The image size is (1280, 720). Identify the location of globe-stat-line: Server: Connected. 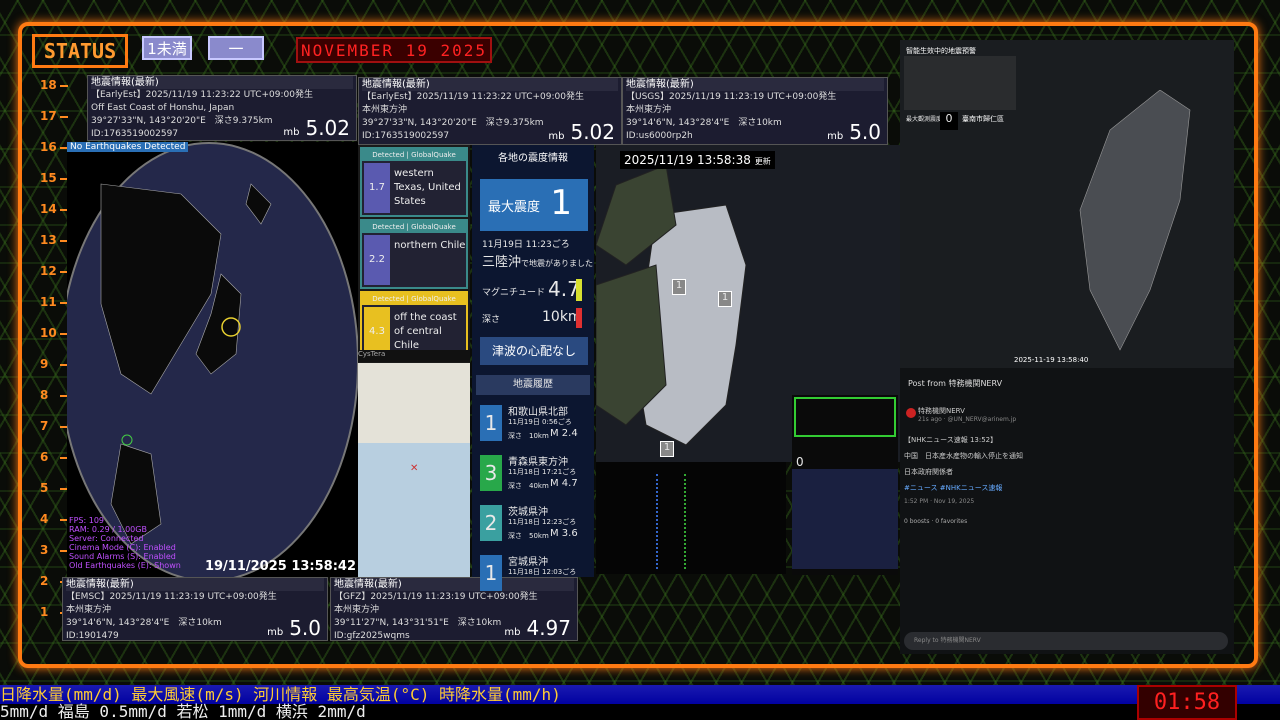
(106, 538).